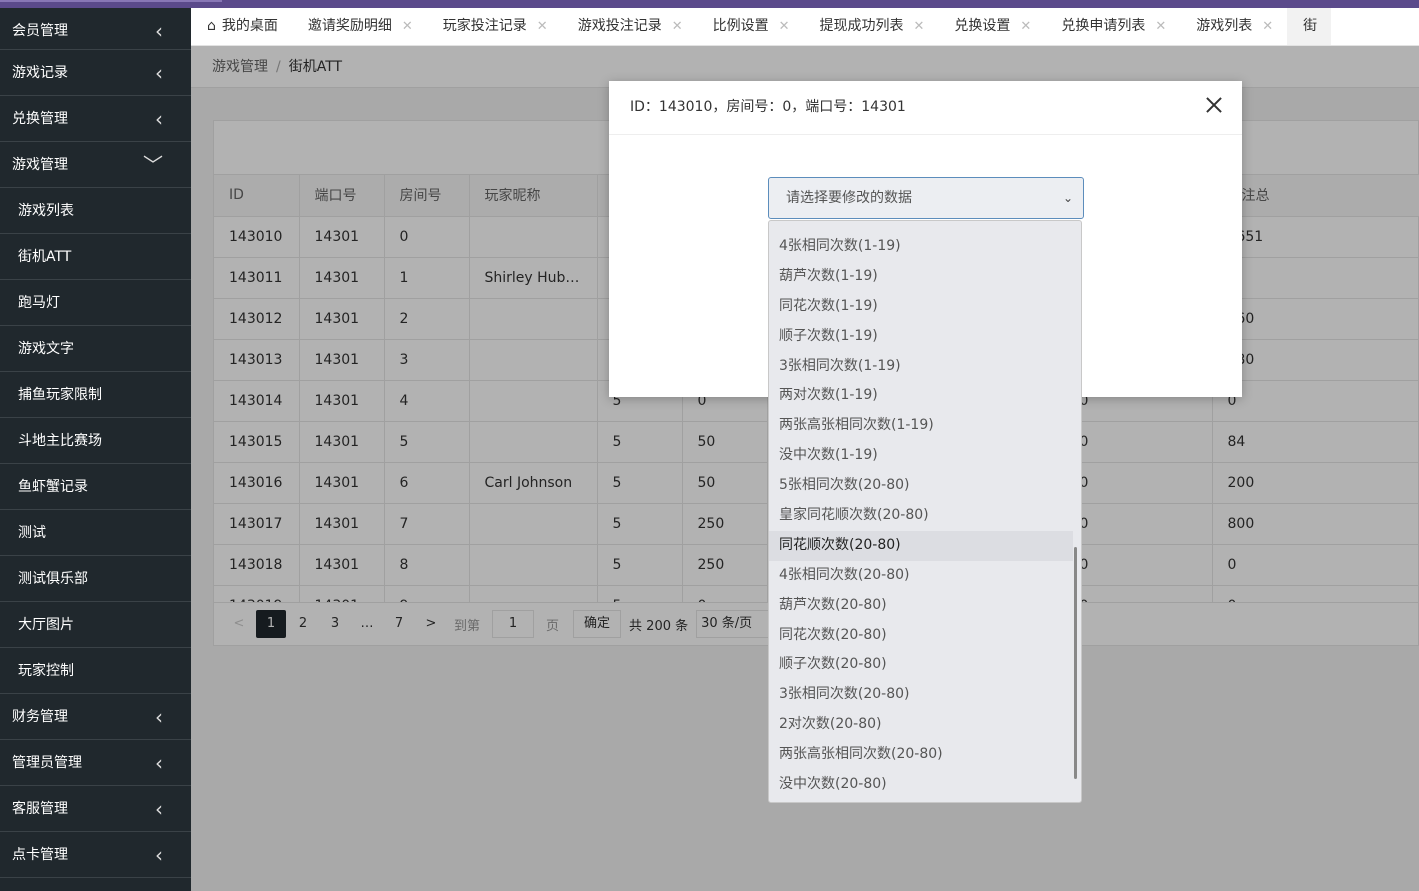 The image size is (1419, 891). Describe the element at coordinates (95, 625) in the screenshot. I see `sidebar-subitem-9: 大厅图片` at that location.